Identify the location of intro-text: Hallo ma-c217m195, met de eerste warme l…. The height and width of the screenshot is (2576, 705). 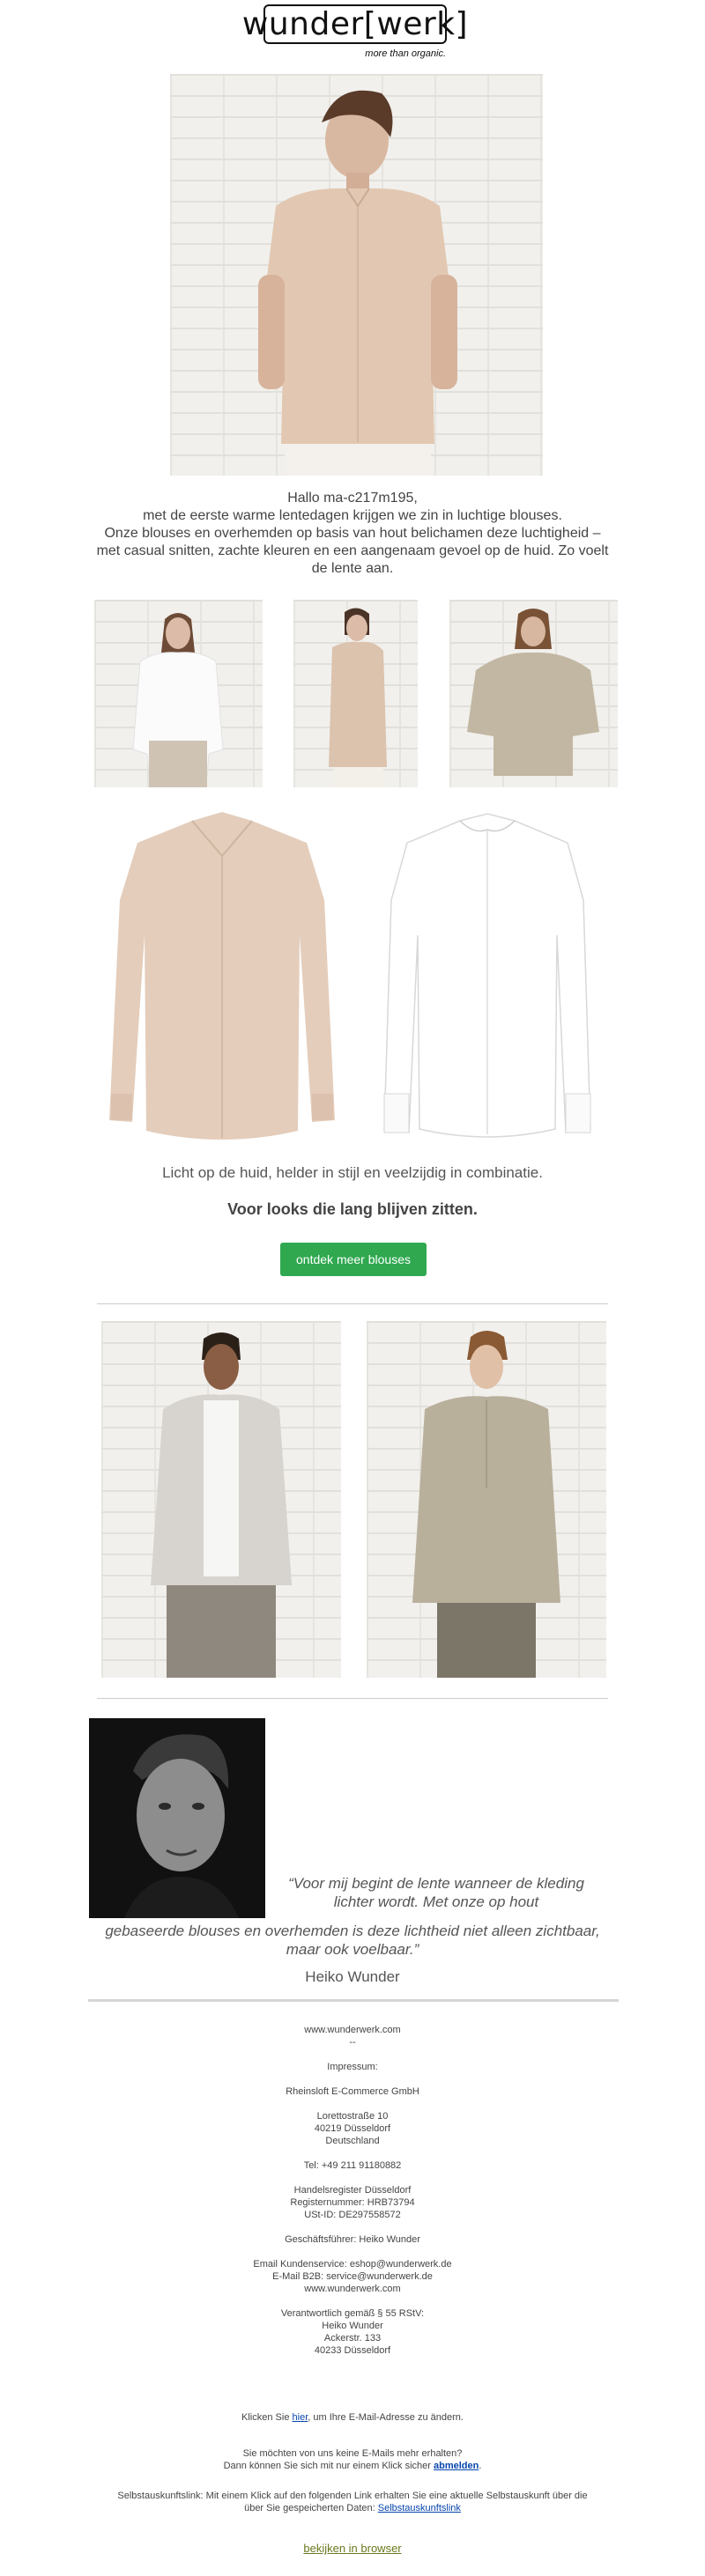
(353, 534).